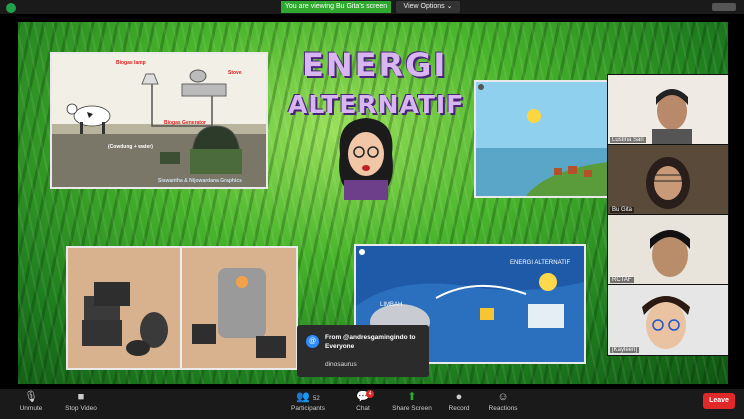 The width and height of the screenshot is (744, 419). What do you see at coordinates (622, 280) in the screenshot?
I see `participant-name: RCTAF` at bounding box center [622, 280].